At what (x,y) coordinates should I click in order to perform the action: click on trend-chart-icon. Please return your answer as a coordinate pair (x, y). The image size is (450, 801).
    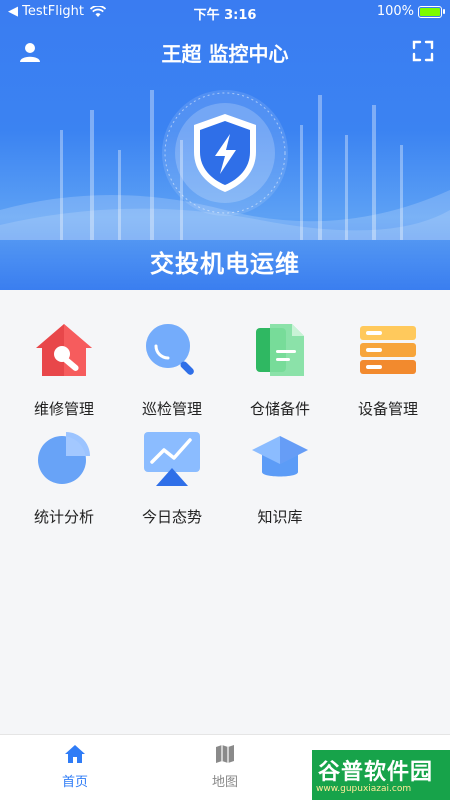
    Looking at the image, I should click on (172, 459).